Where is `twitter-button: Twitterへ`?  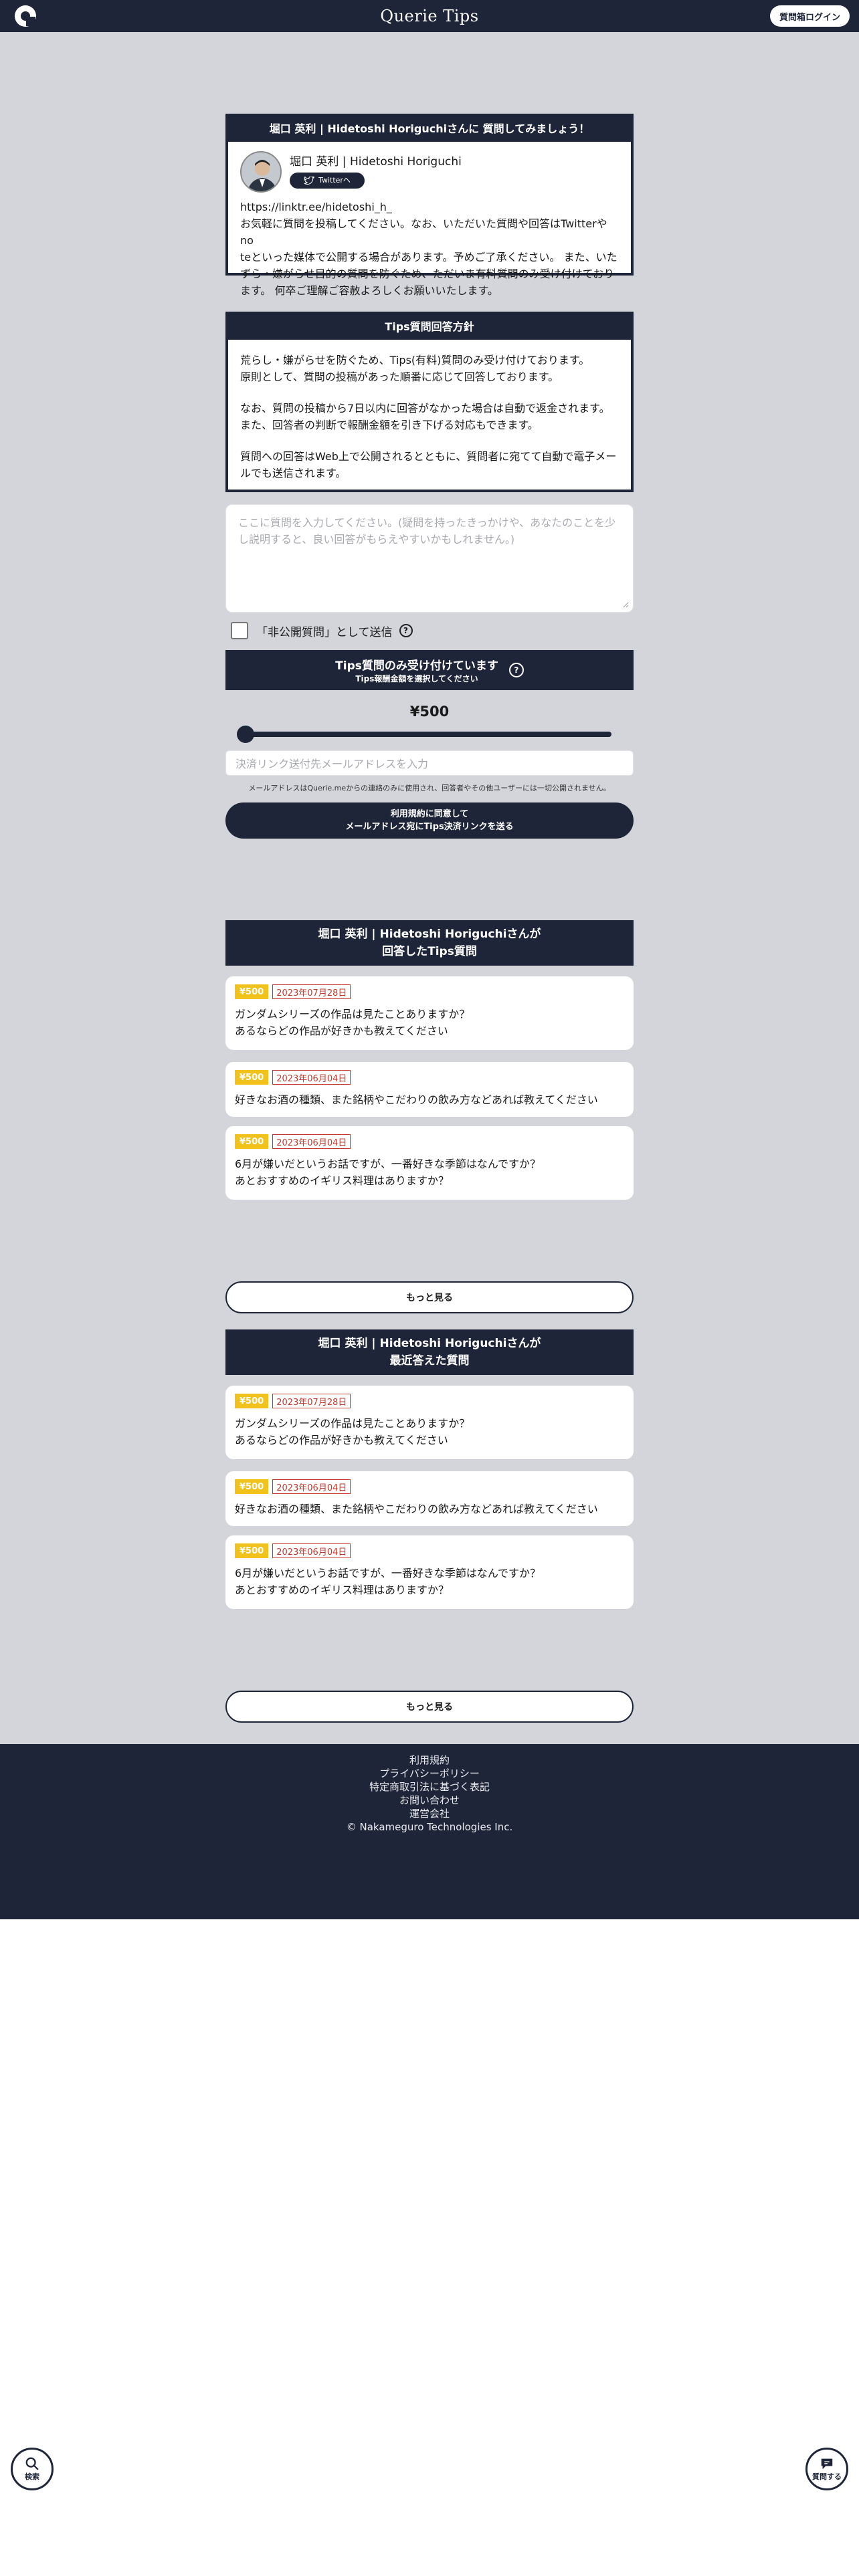 twitter-button: Twitterへ is located at coordinates (327, 181).